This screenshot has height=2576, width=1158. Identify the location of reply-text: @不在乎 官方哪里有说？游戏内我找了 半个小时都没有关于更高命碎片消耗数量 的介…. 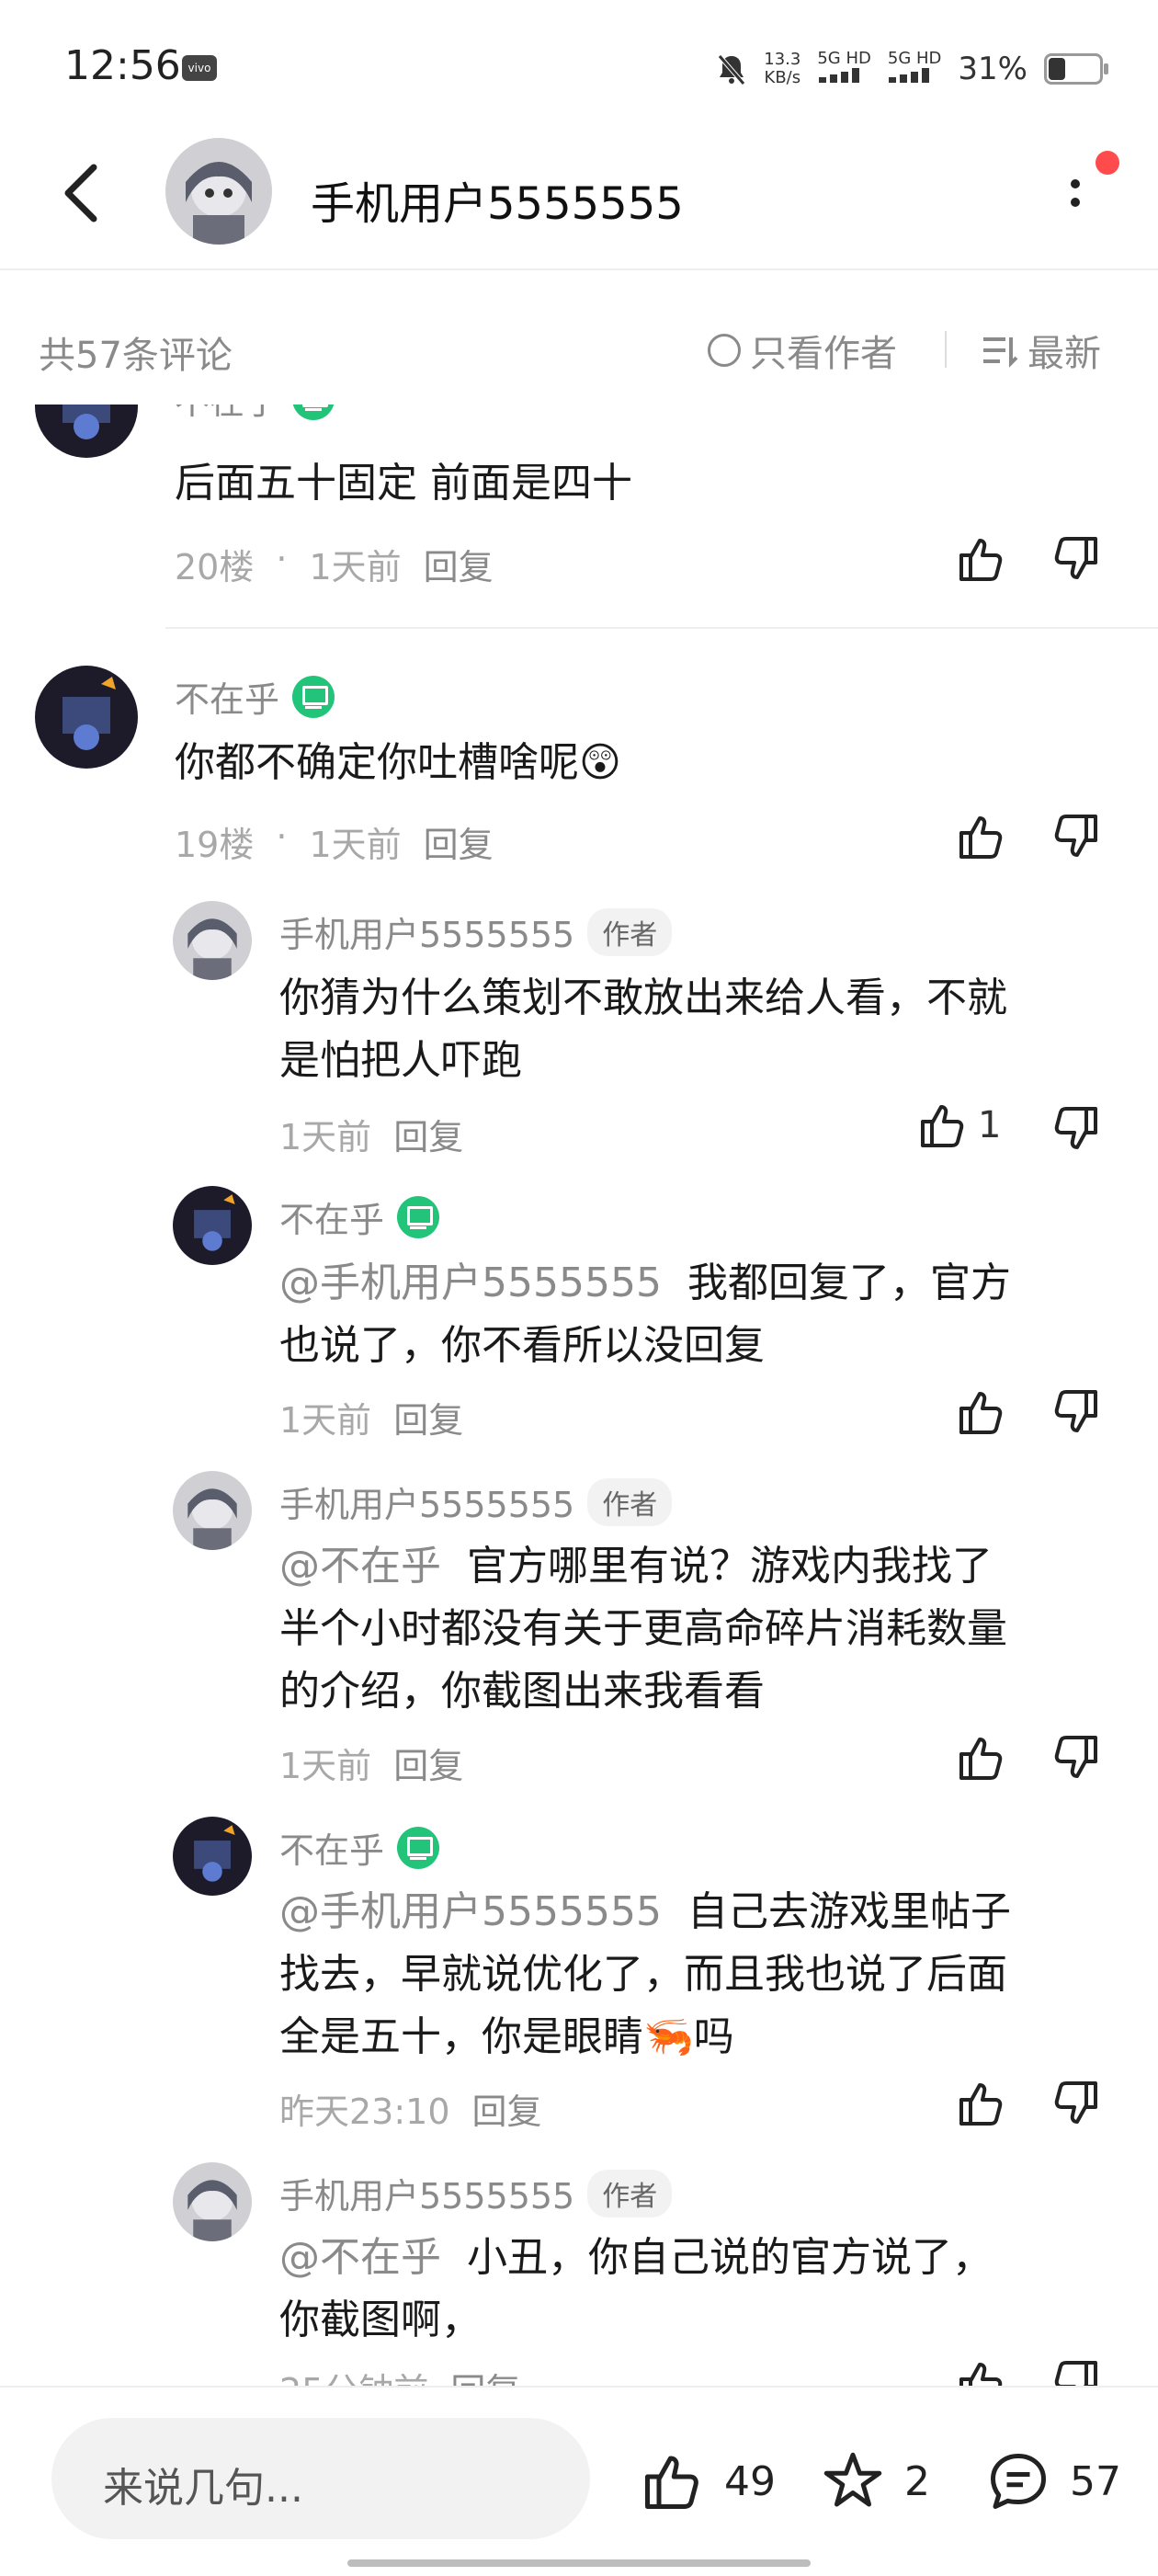
(693, 1629).